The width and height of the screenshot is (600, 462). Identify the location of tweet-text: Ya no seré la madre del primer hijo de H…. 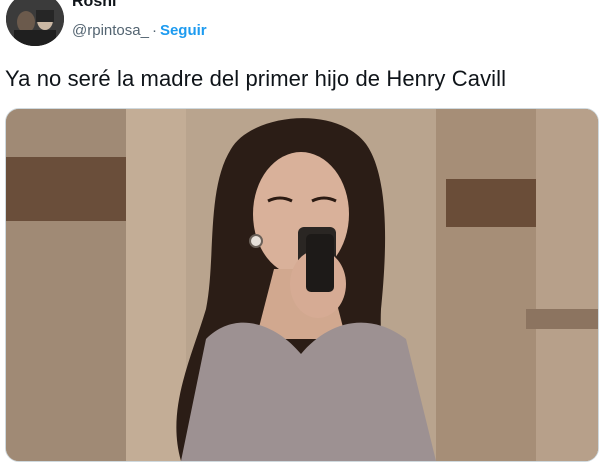
(256, 78).